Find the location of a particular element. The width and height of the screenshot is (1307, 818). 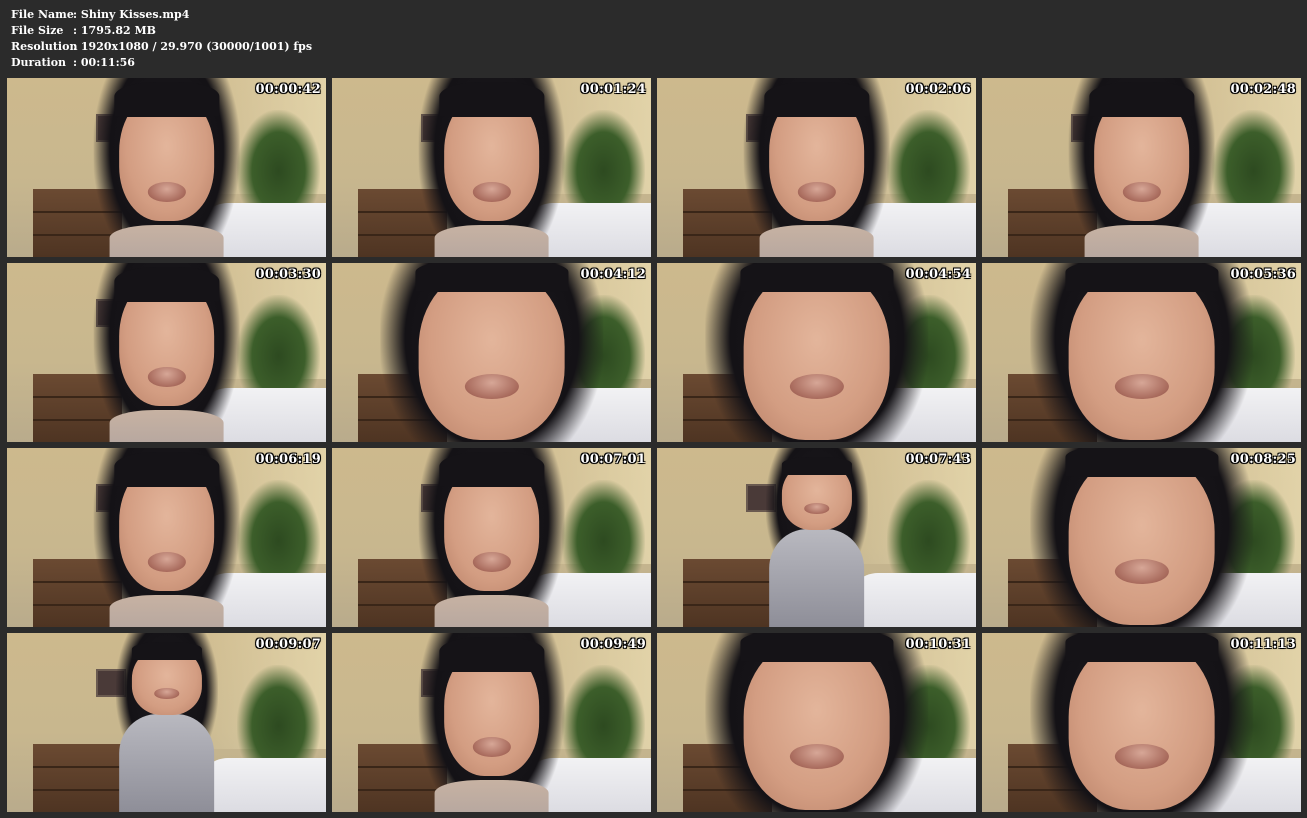

info-row-file-size: File Size : 1795.82 MB is located at coordinates (161, 31).